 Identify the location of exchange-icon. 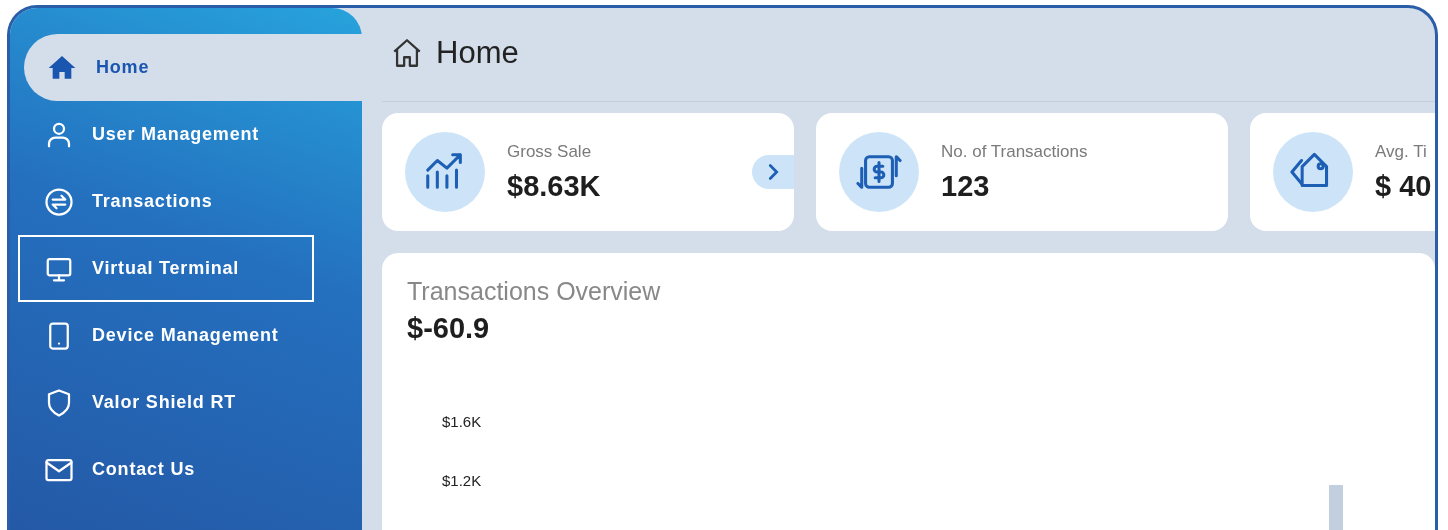
(59, 201).